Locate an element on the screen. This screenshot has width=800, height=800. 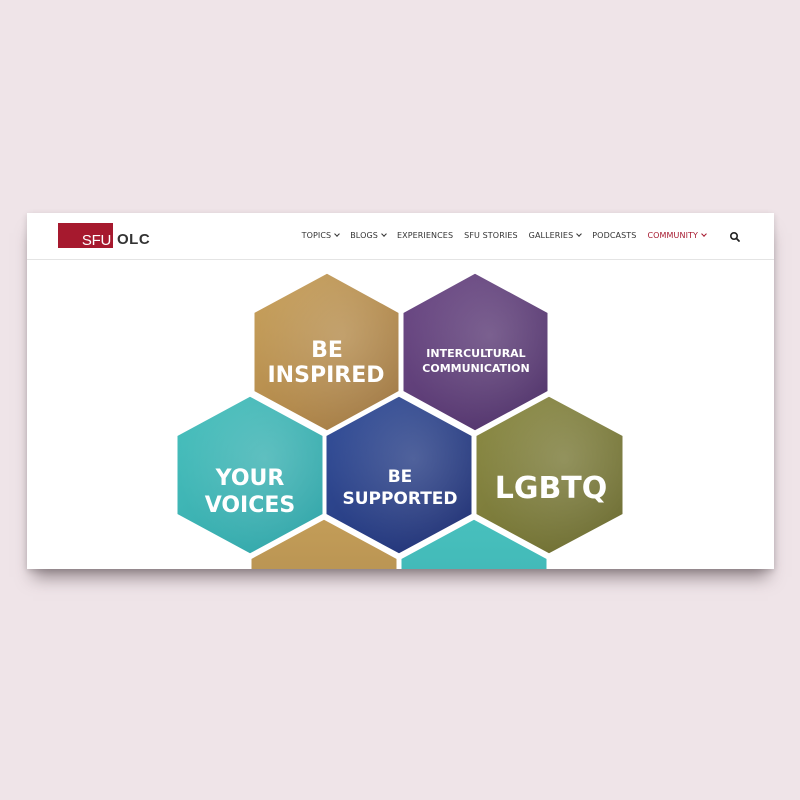
tile-title-line: INSPIRED is located at coordinates (326, 375).